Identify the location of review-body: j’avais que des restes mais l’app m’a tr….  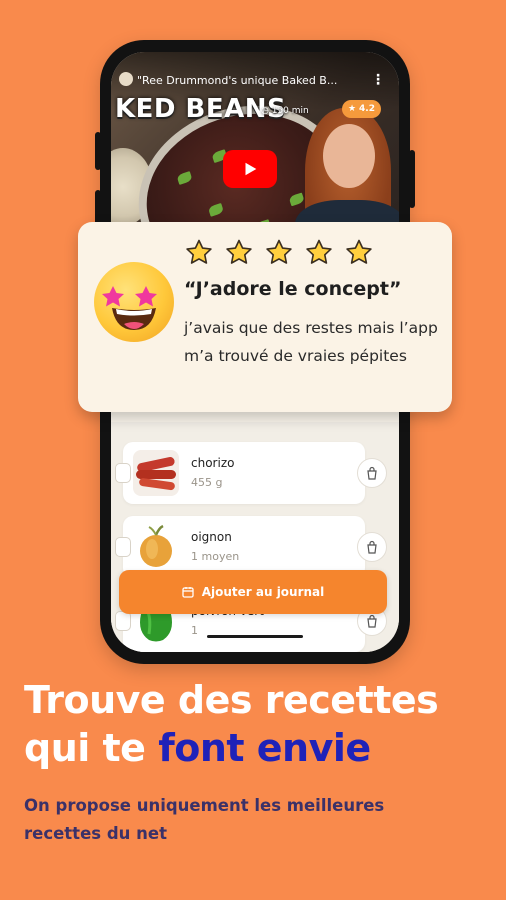
(311, 342).